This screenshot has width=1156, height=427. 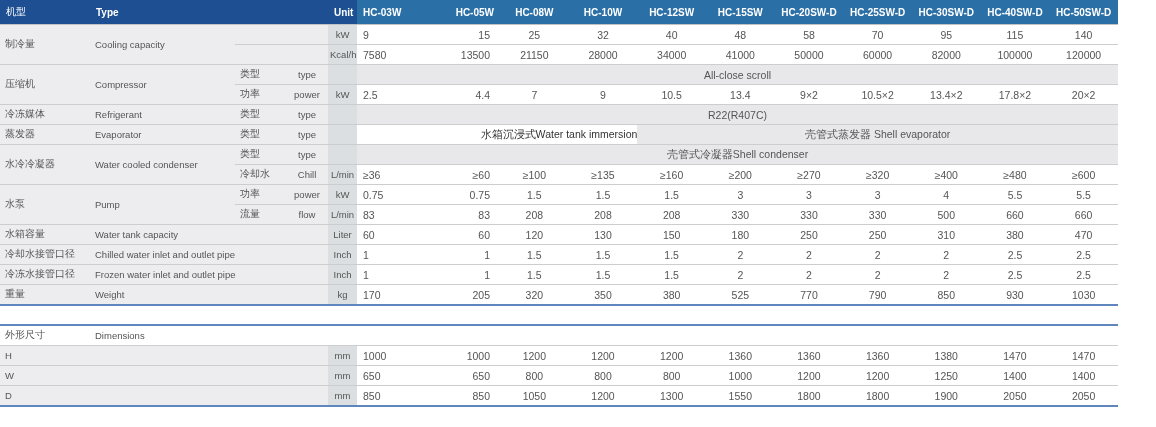 I want to click on table-cell: ≥600, so click(x=1083, y=174).